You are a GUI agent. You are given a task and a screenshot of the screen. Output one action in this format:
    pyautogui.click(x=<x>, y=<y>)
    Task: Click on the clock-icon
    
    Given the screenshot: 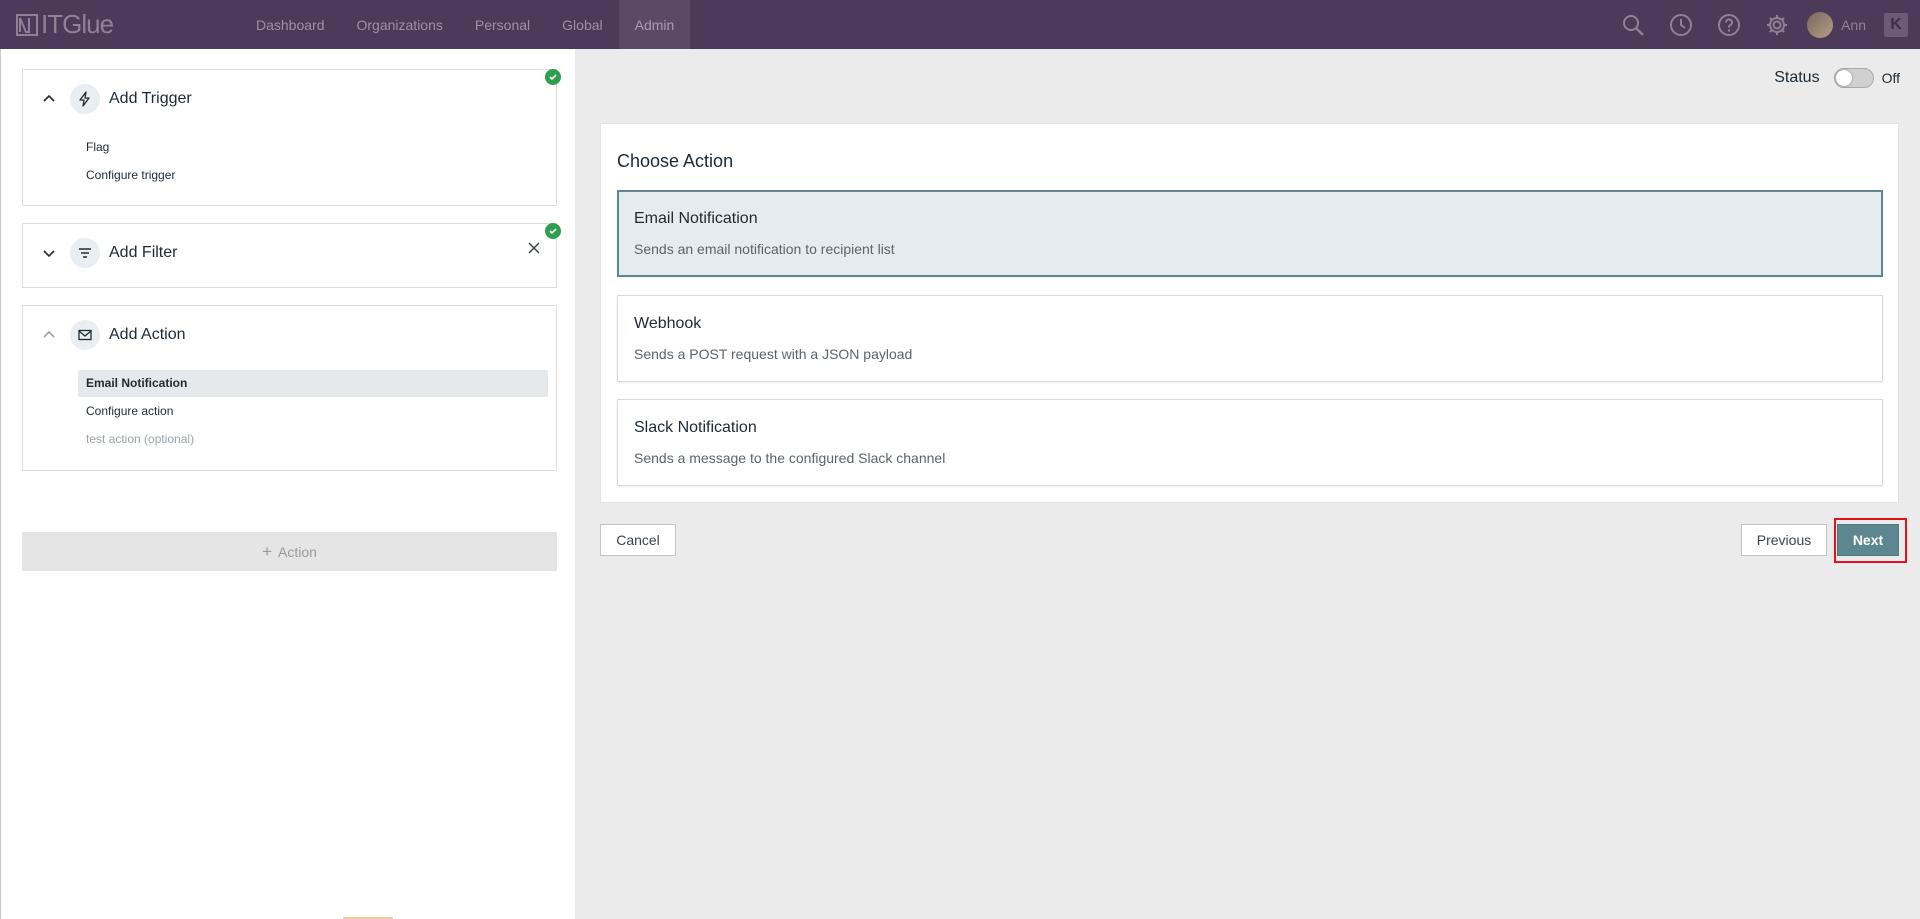 What is the action you would take?
    pyautogui.click(x=1681, y=24)
    